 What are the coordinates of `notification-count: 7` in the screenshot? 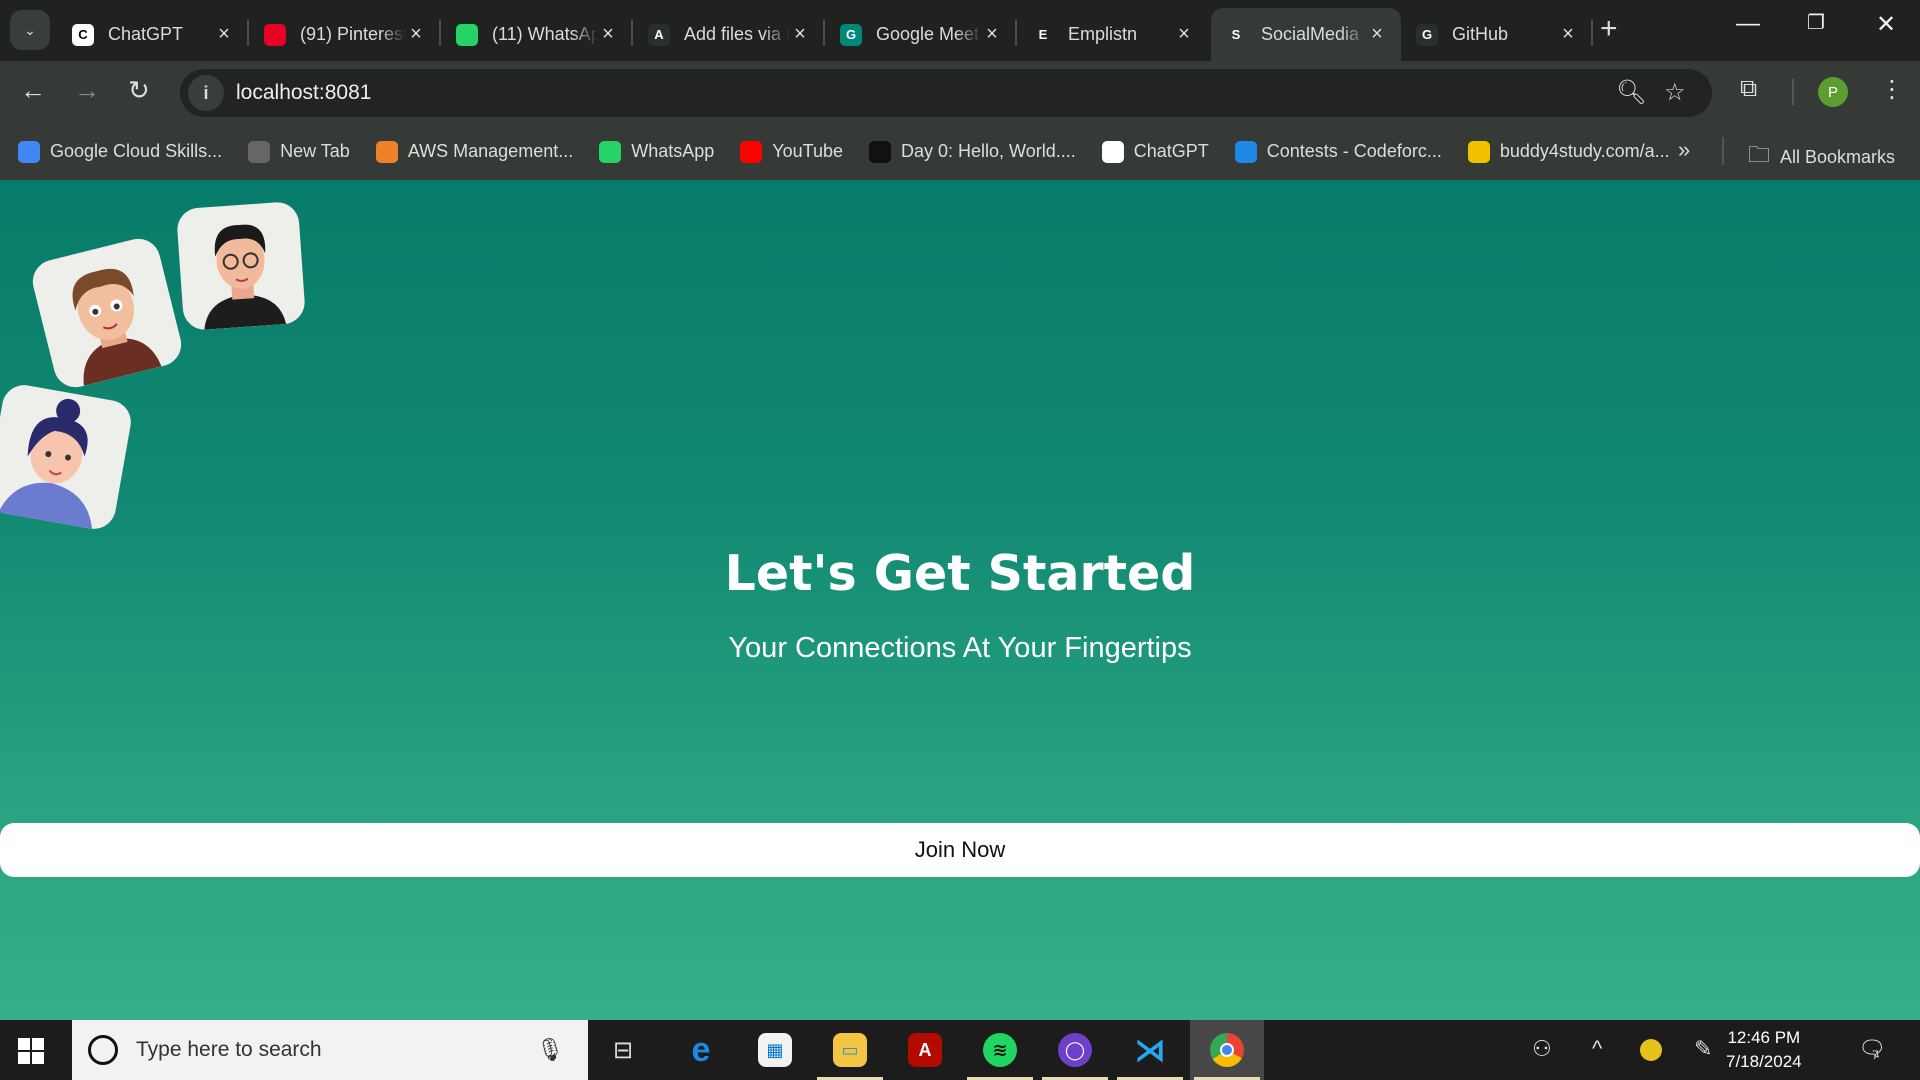 It's located at (1875, 1055).